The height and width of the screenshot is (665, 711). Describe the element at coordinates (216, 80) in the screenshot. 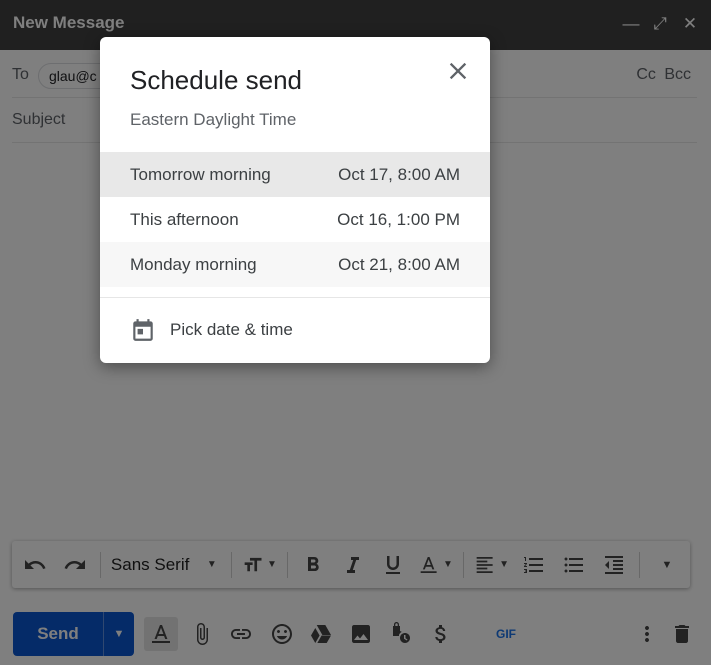

I see `dialog-title: Schedule send` at that location.